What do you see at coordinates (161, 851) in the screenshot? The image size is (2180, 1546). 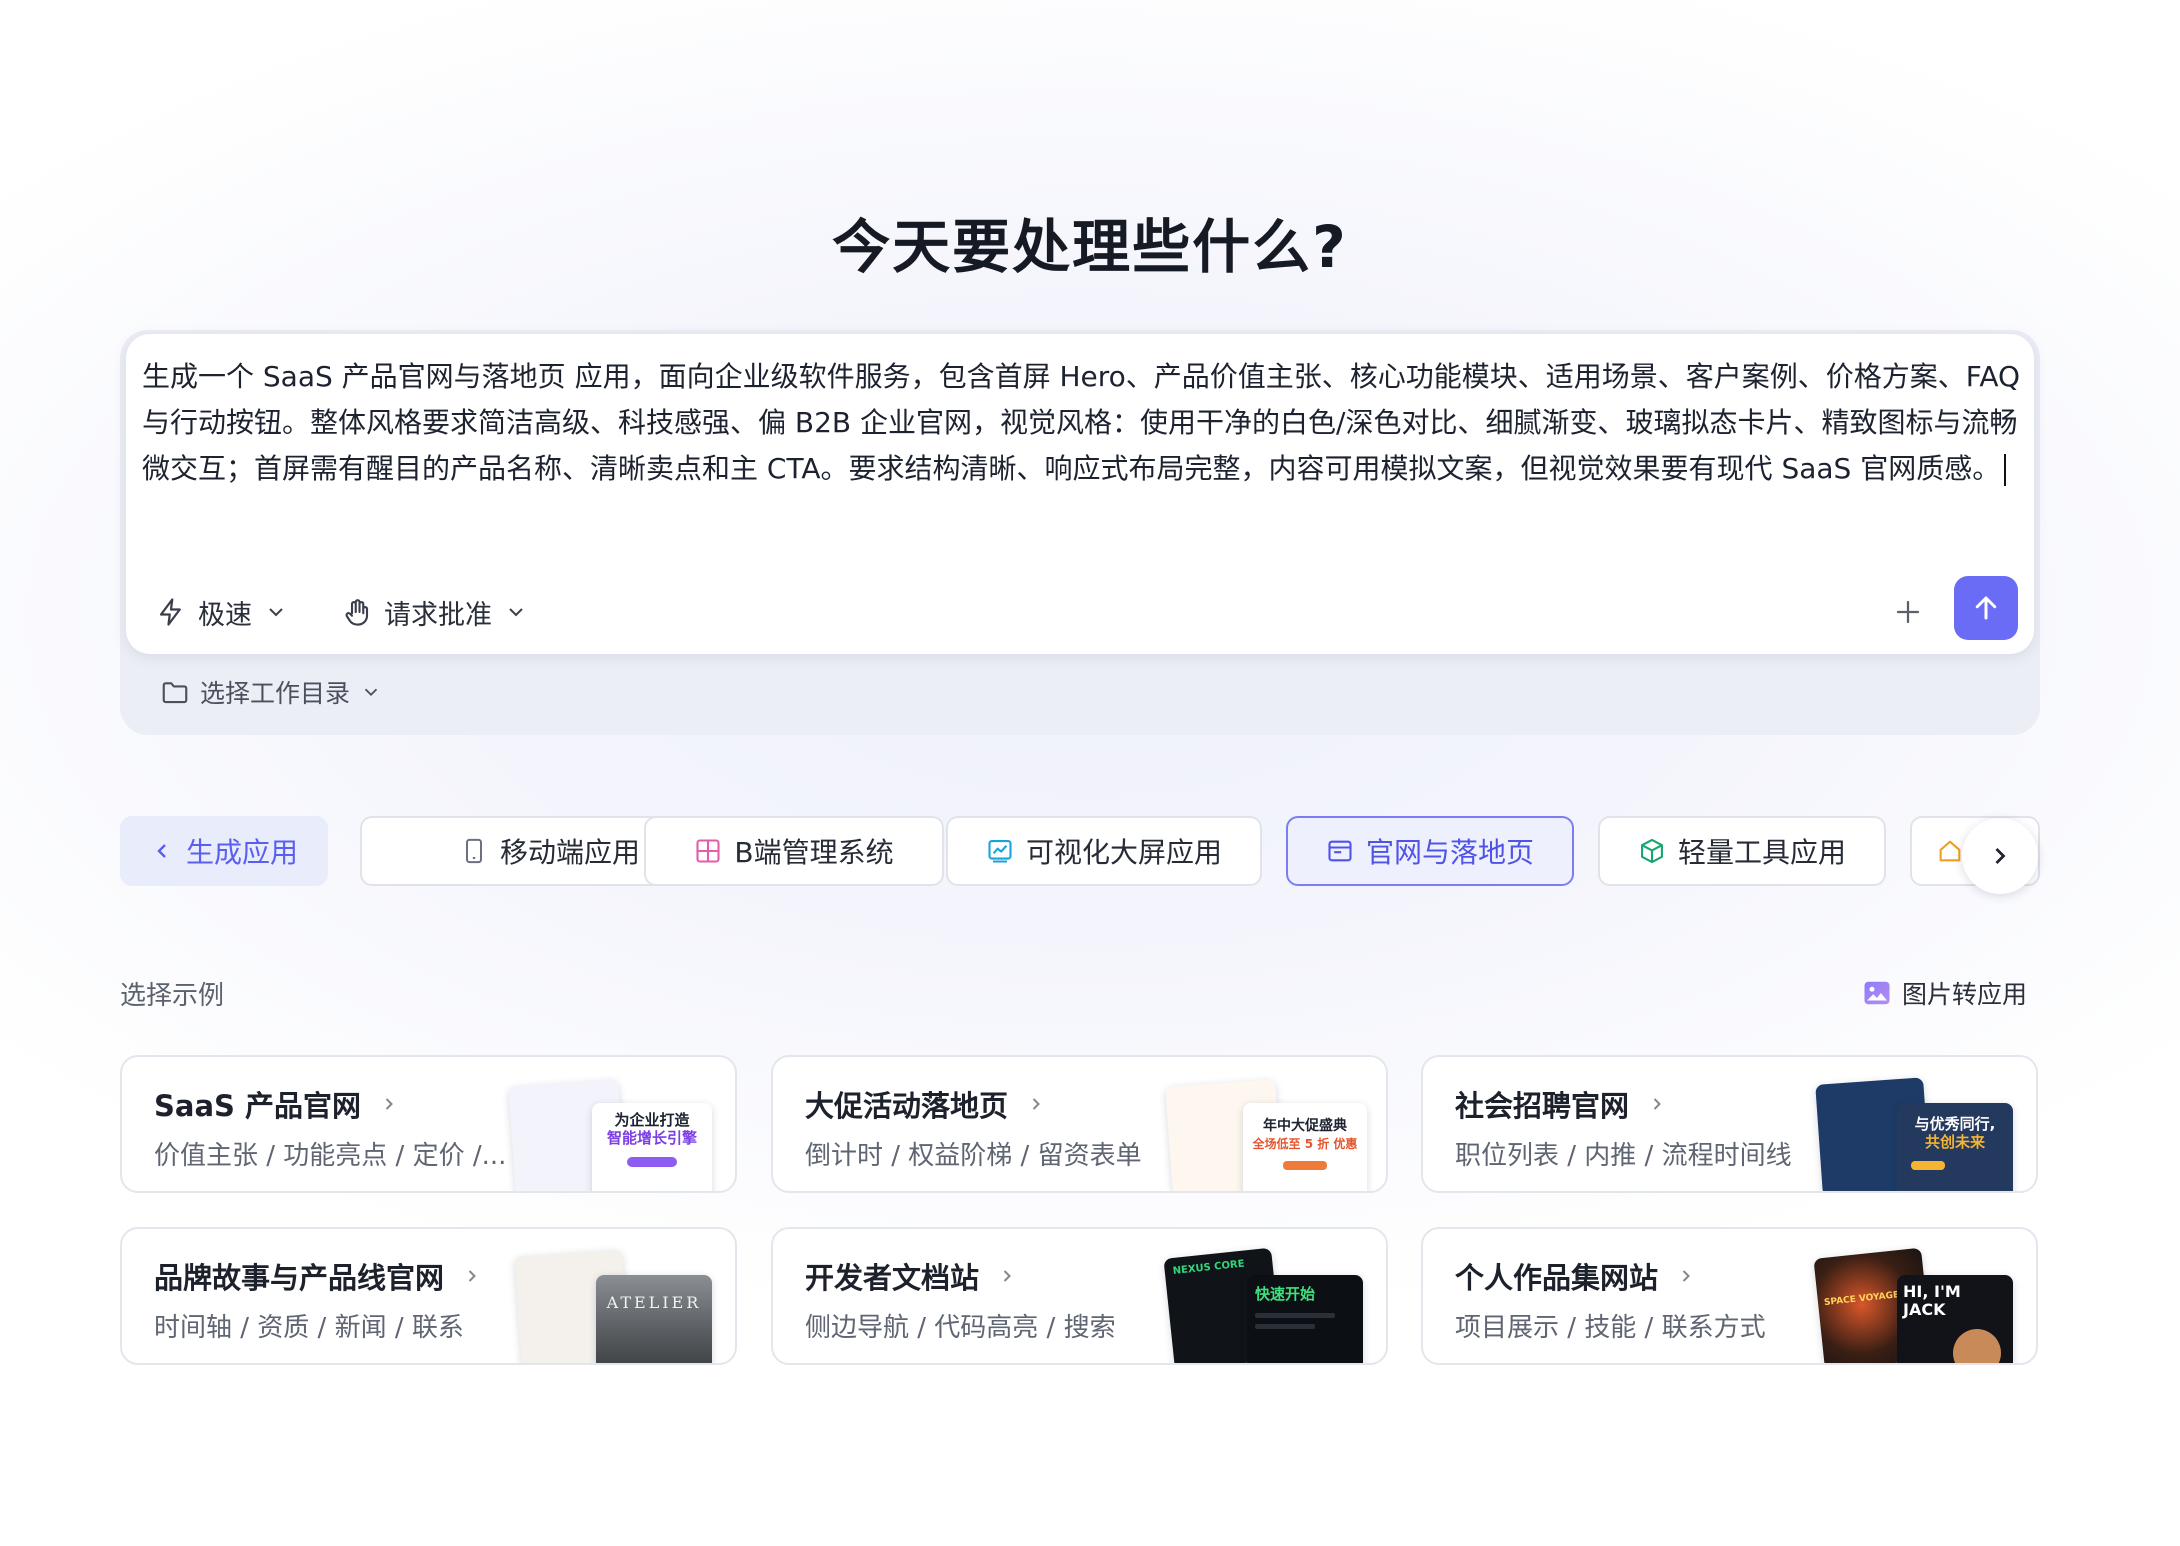 I see `chevron-left-icon` at bounding box center [161, 851].